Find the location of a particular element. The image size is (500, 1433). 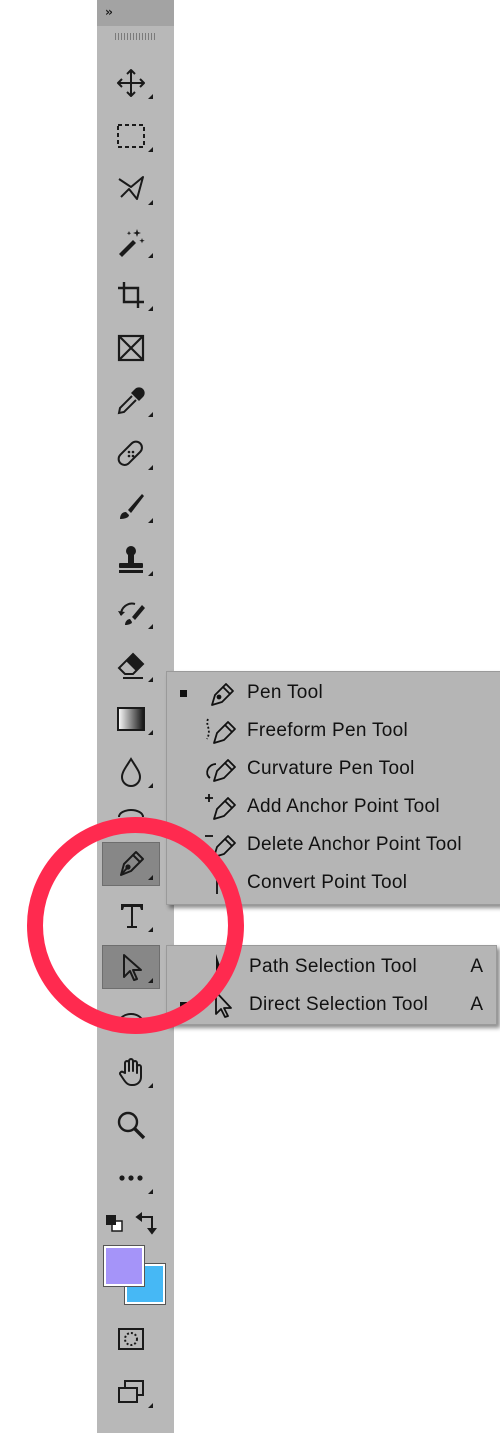

clone-stamp-icon is located at coordinates (131, 559).